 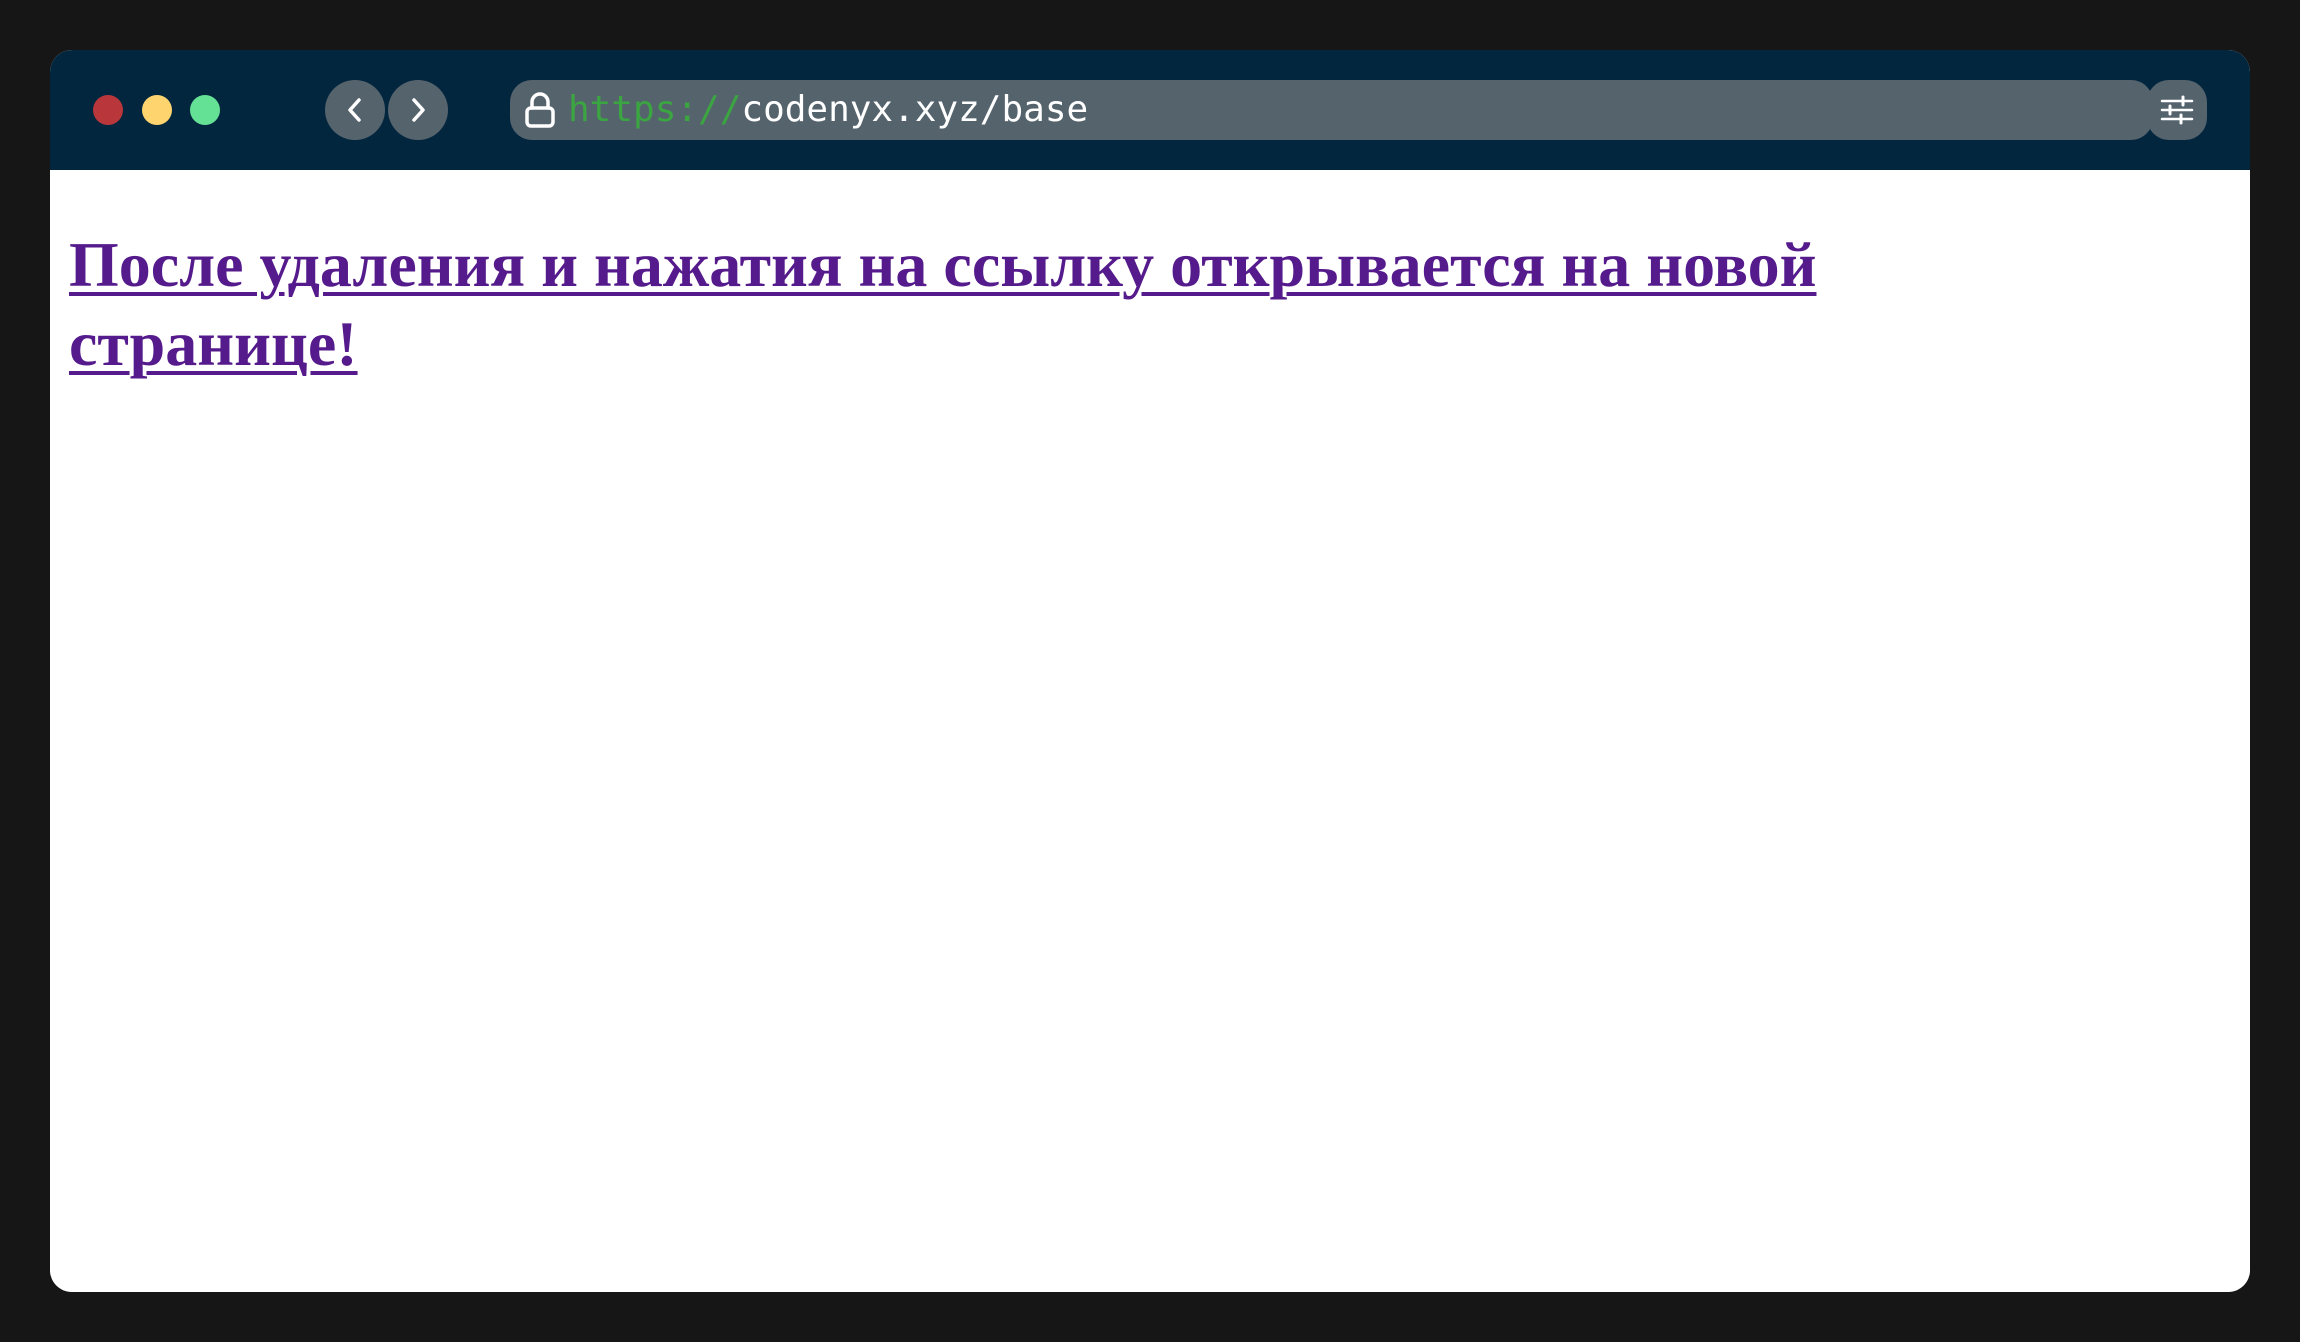 I want to click on url-path: codenyx.xyz/base, so click(x=915, y=109).